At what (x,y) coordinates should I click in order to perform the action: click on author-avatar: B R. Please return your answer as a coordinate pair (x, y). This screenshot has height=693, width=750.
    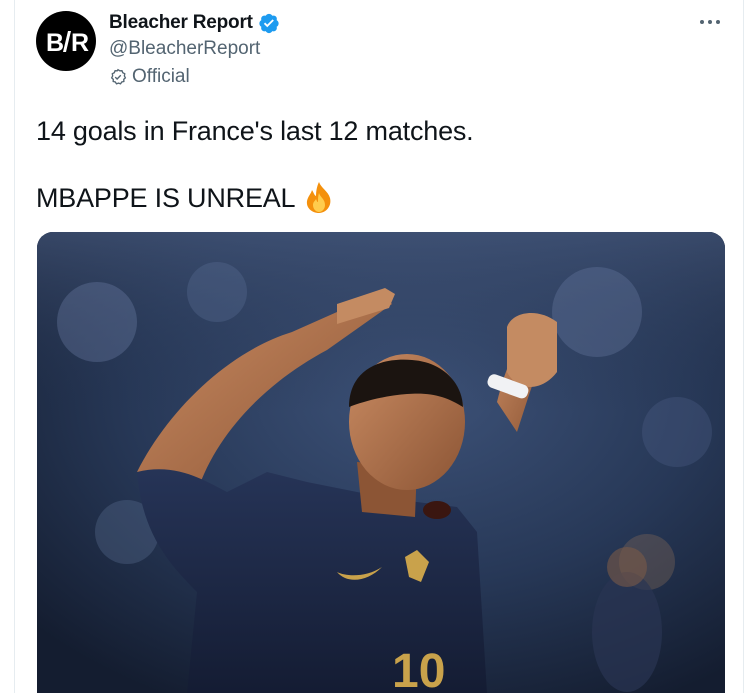
    Looking at the image, I should click on (66, 41).